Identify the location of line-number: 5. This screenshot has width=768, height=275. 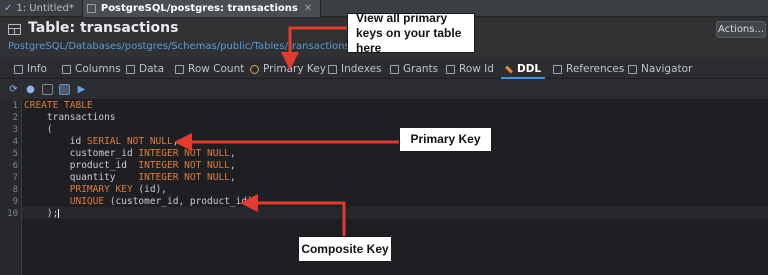
(15, 154).